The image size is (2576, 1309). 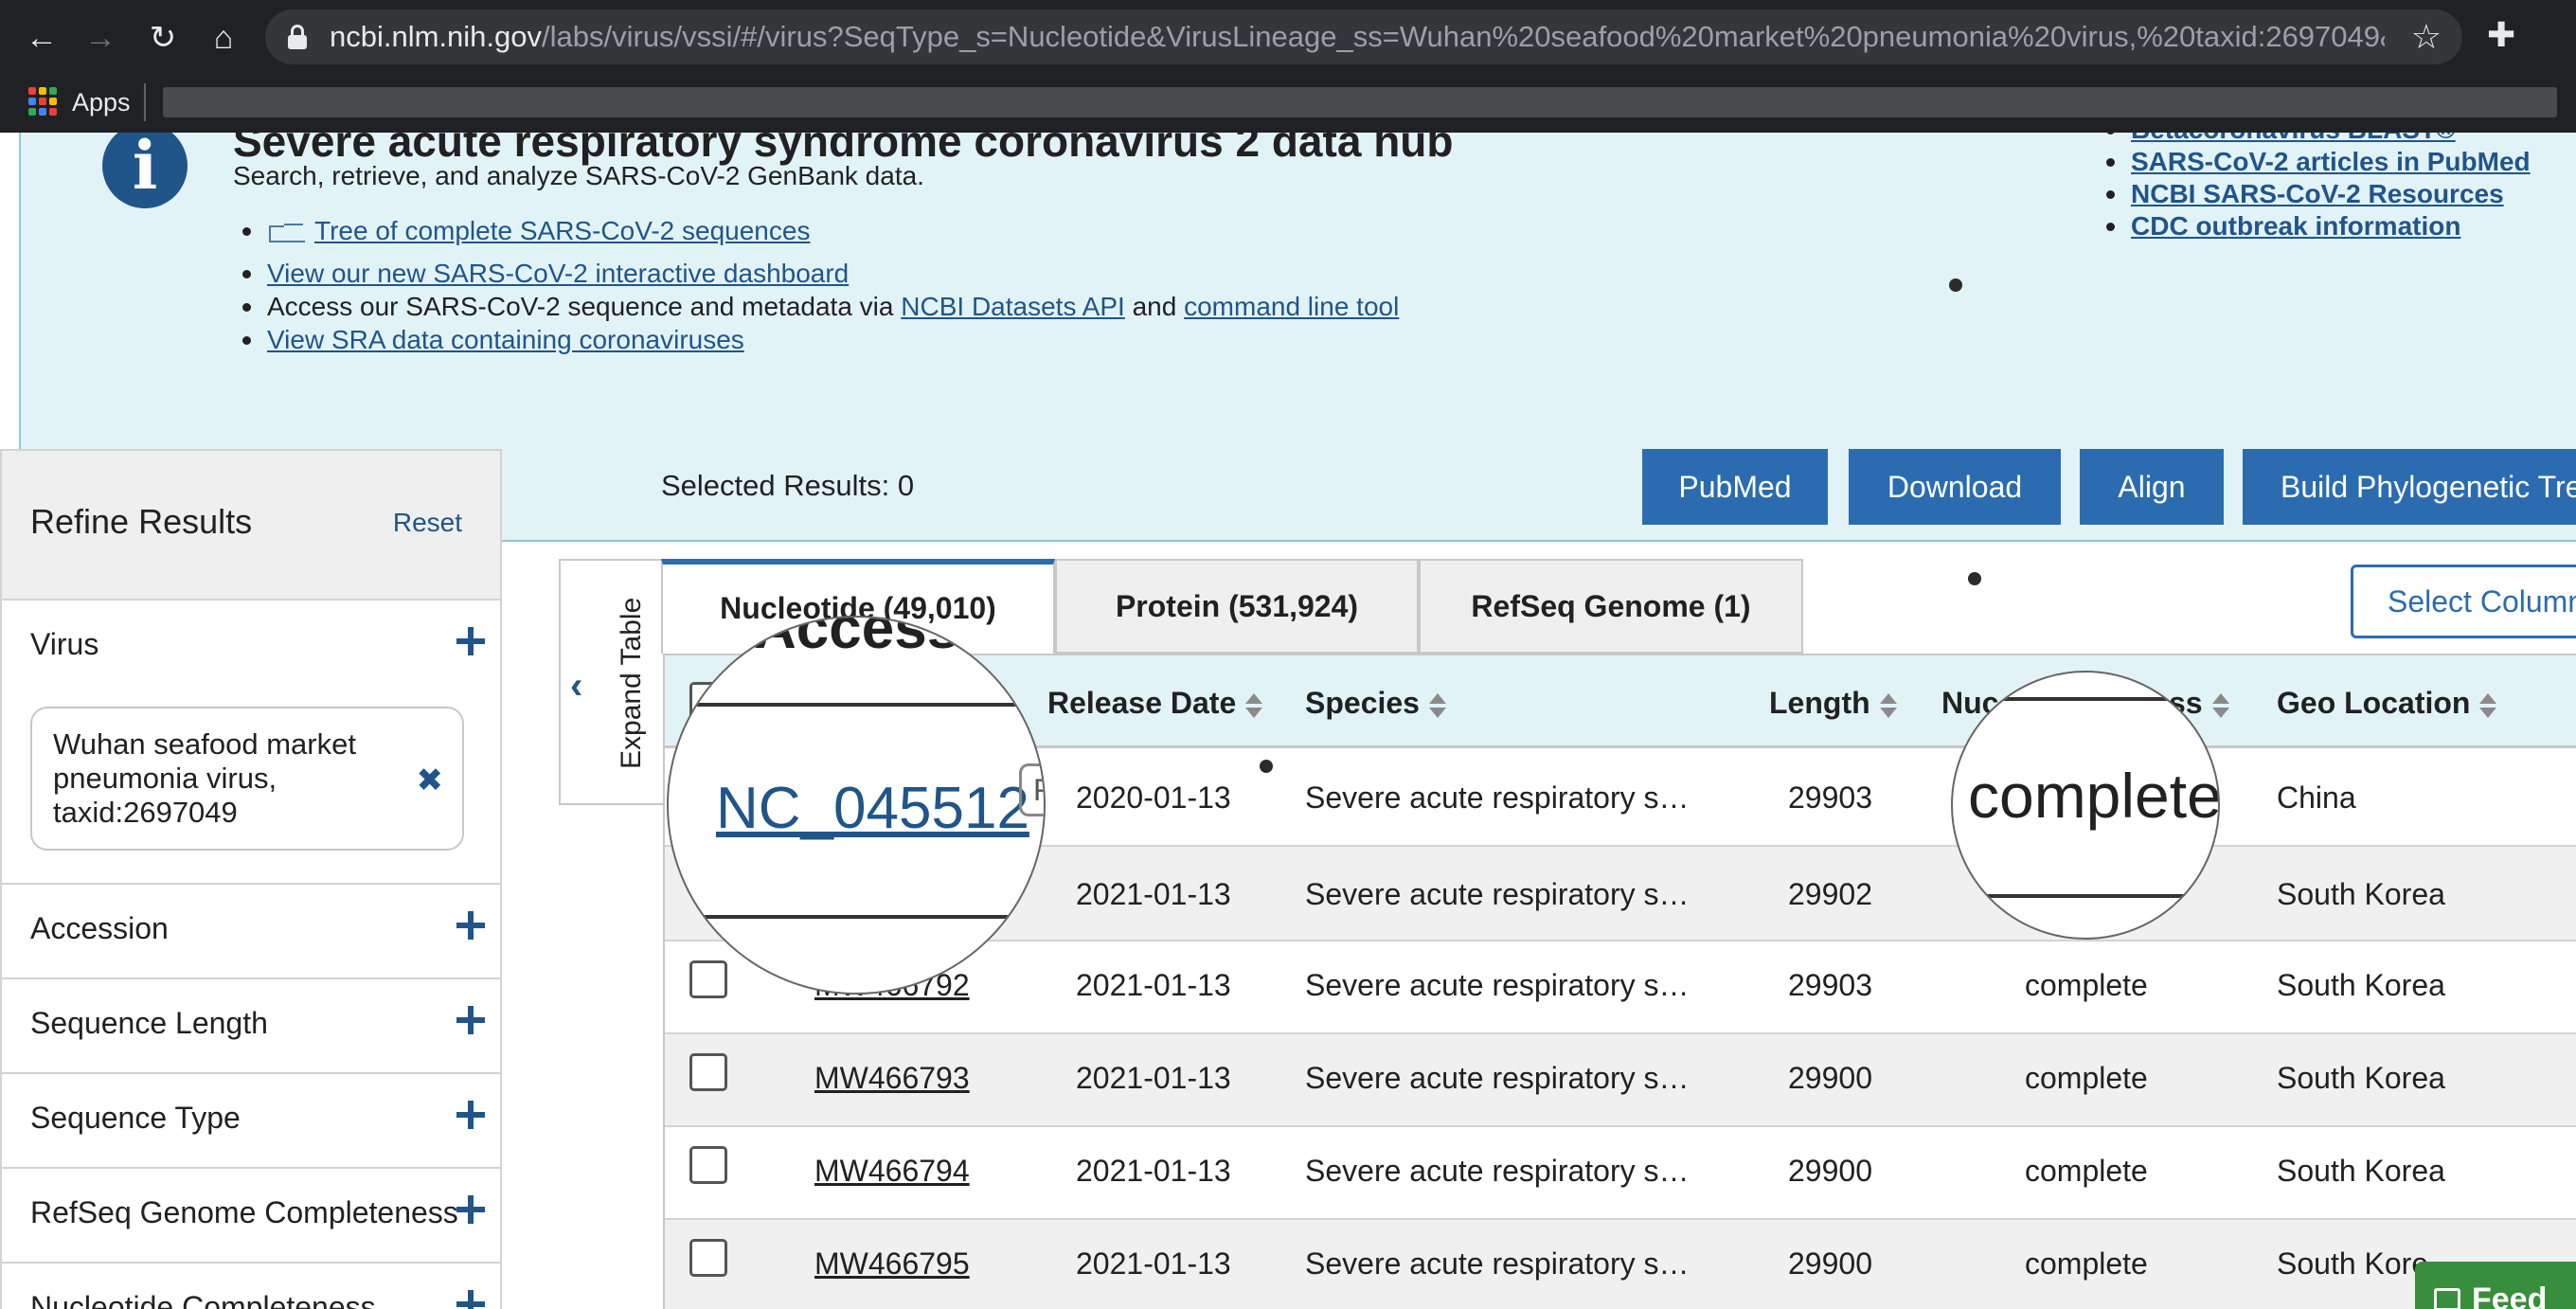 I want to click on length-cell: 29902, so click(x=1830, y=894).